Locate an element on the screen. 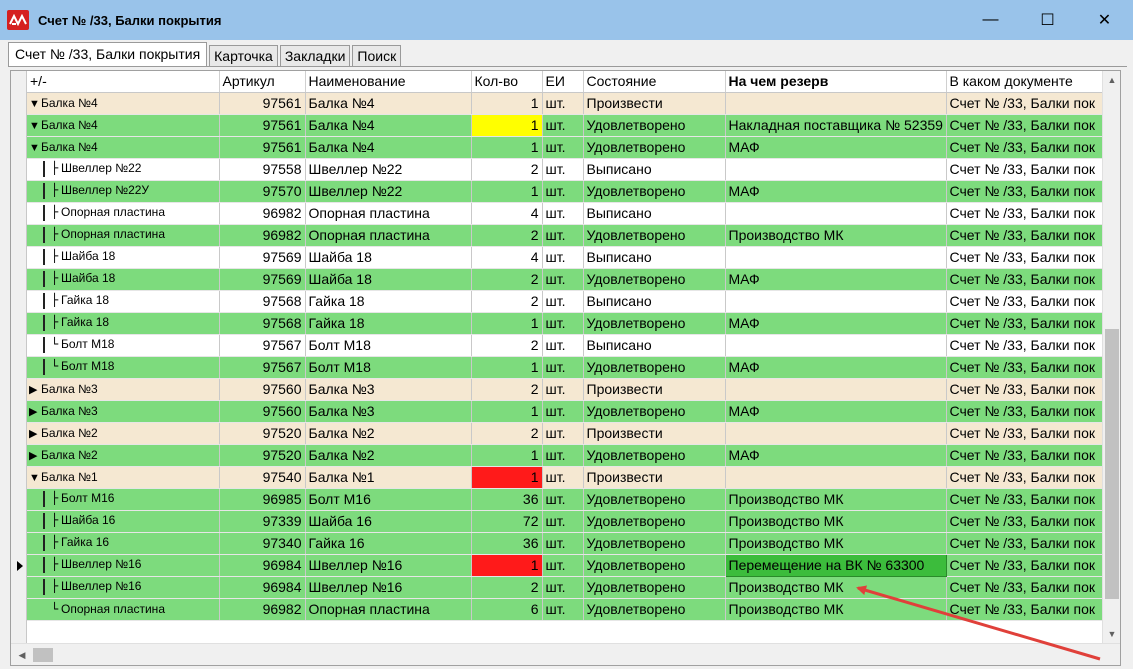 The height and width of the screenshot is (669, 1133). col-header-qty: Кол-во is located at coordinates (507, 82).